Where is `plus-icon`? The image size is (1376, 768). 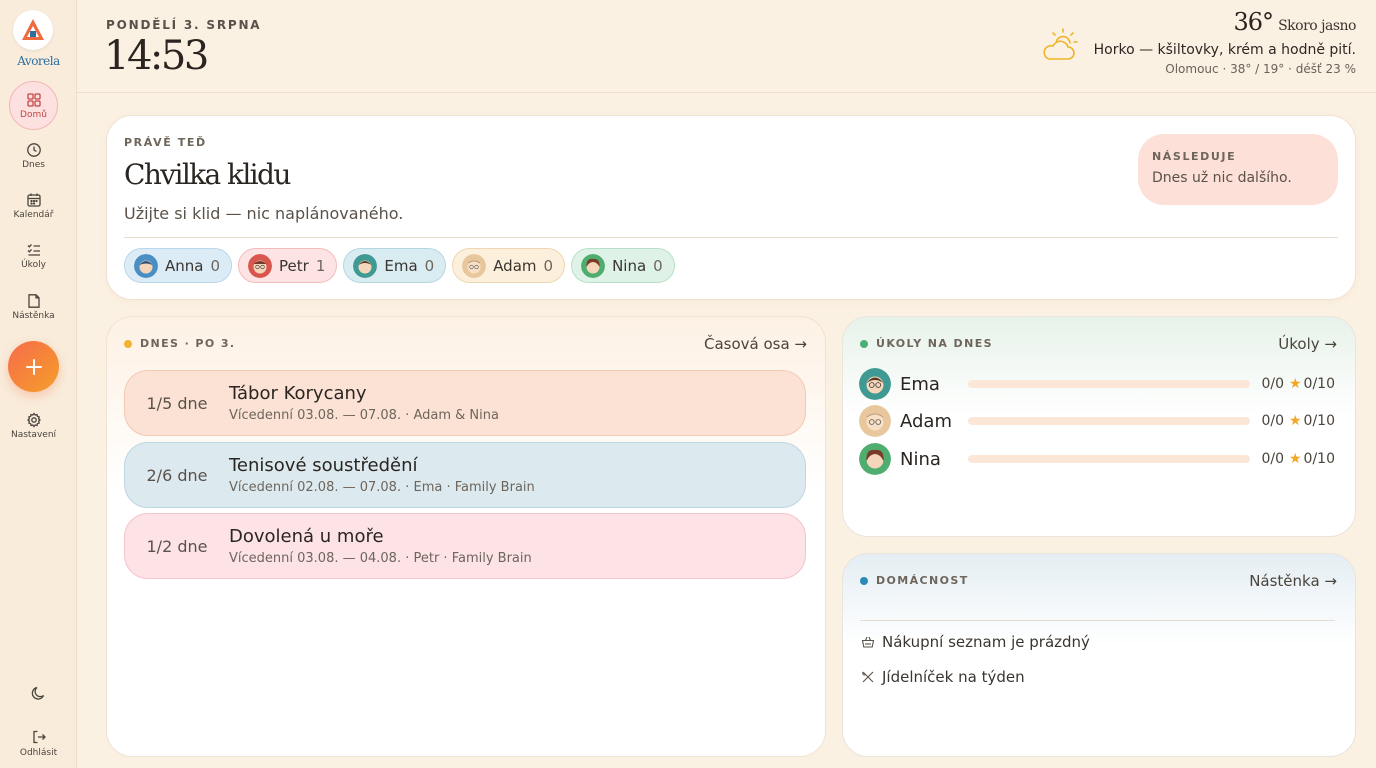 plus-icon is located at coordinates (33, 366).